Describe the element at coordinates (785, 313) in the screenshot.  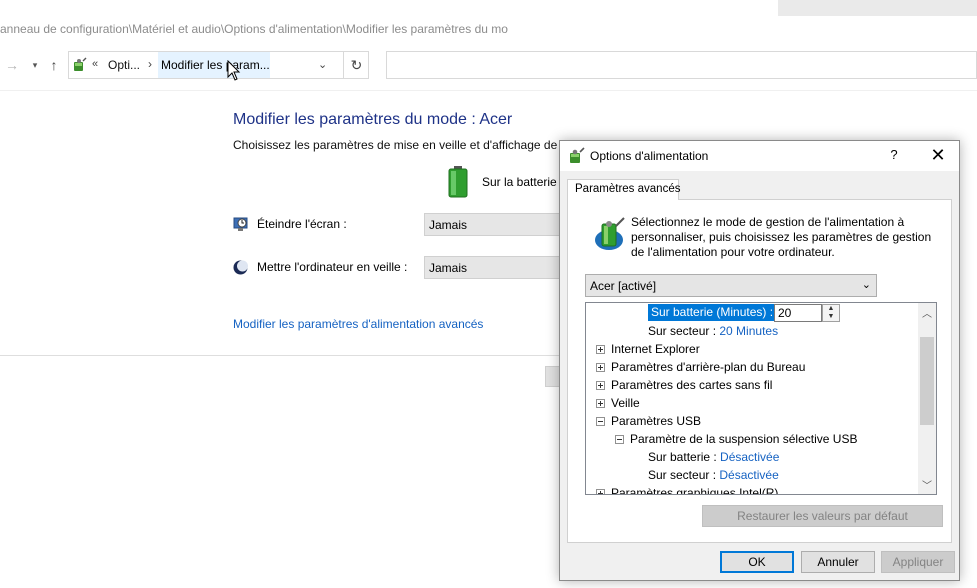
I see `battery-minutes-value: 20` at that location.